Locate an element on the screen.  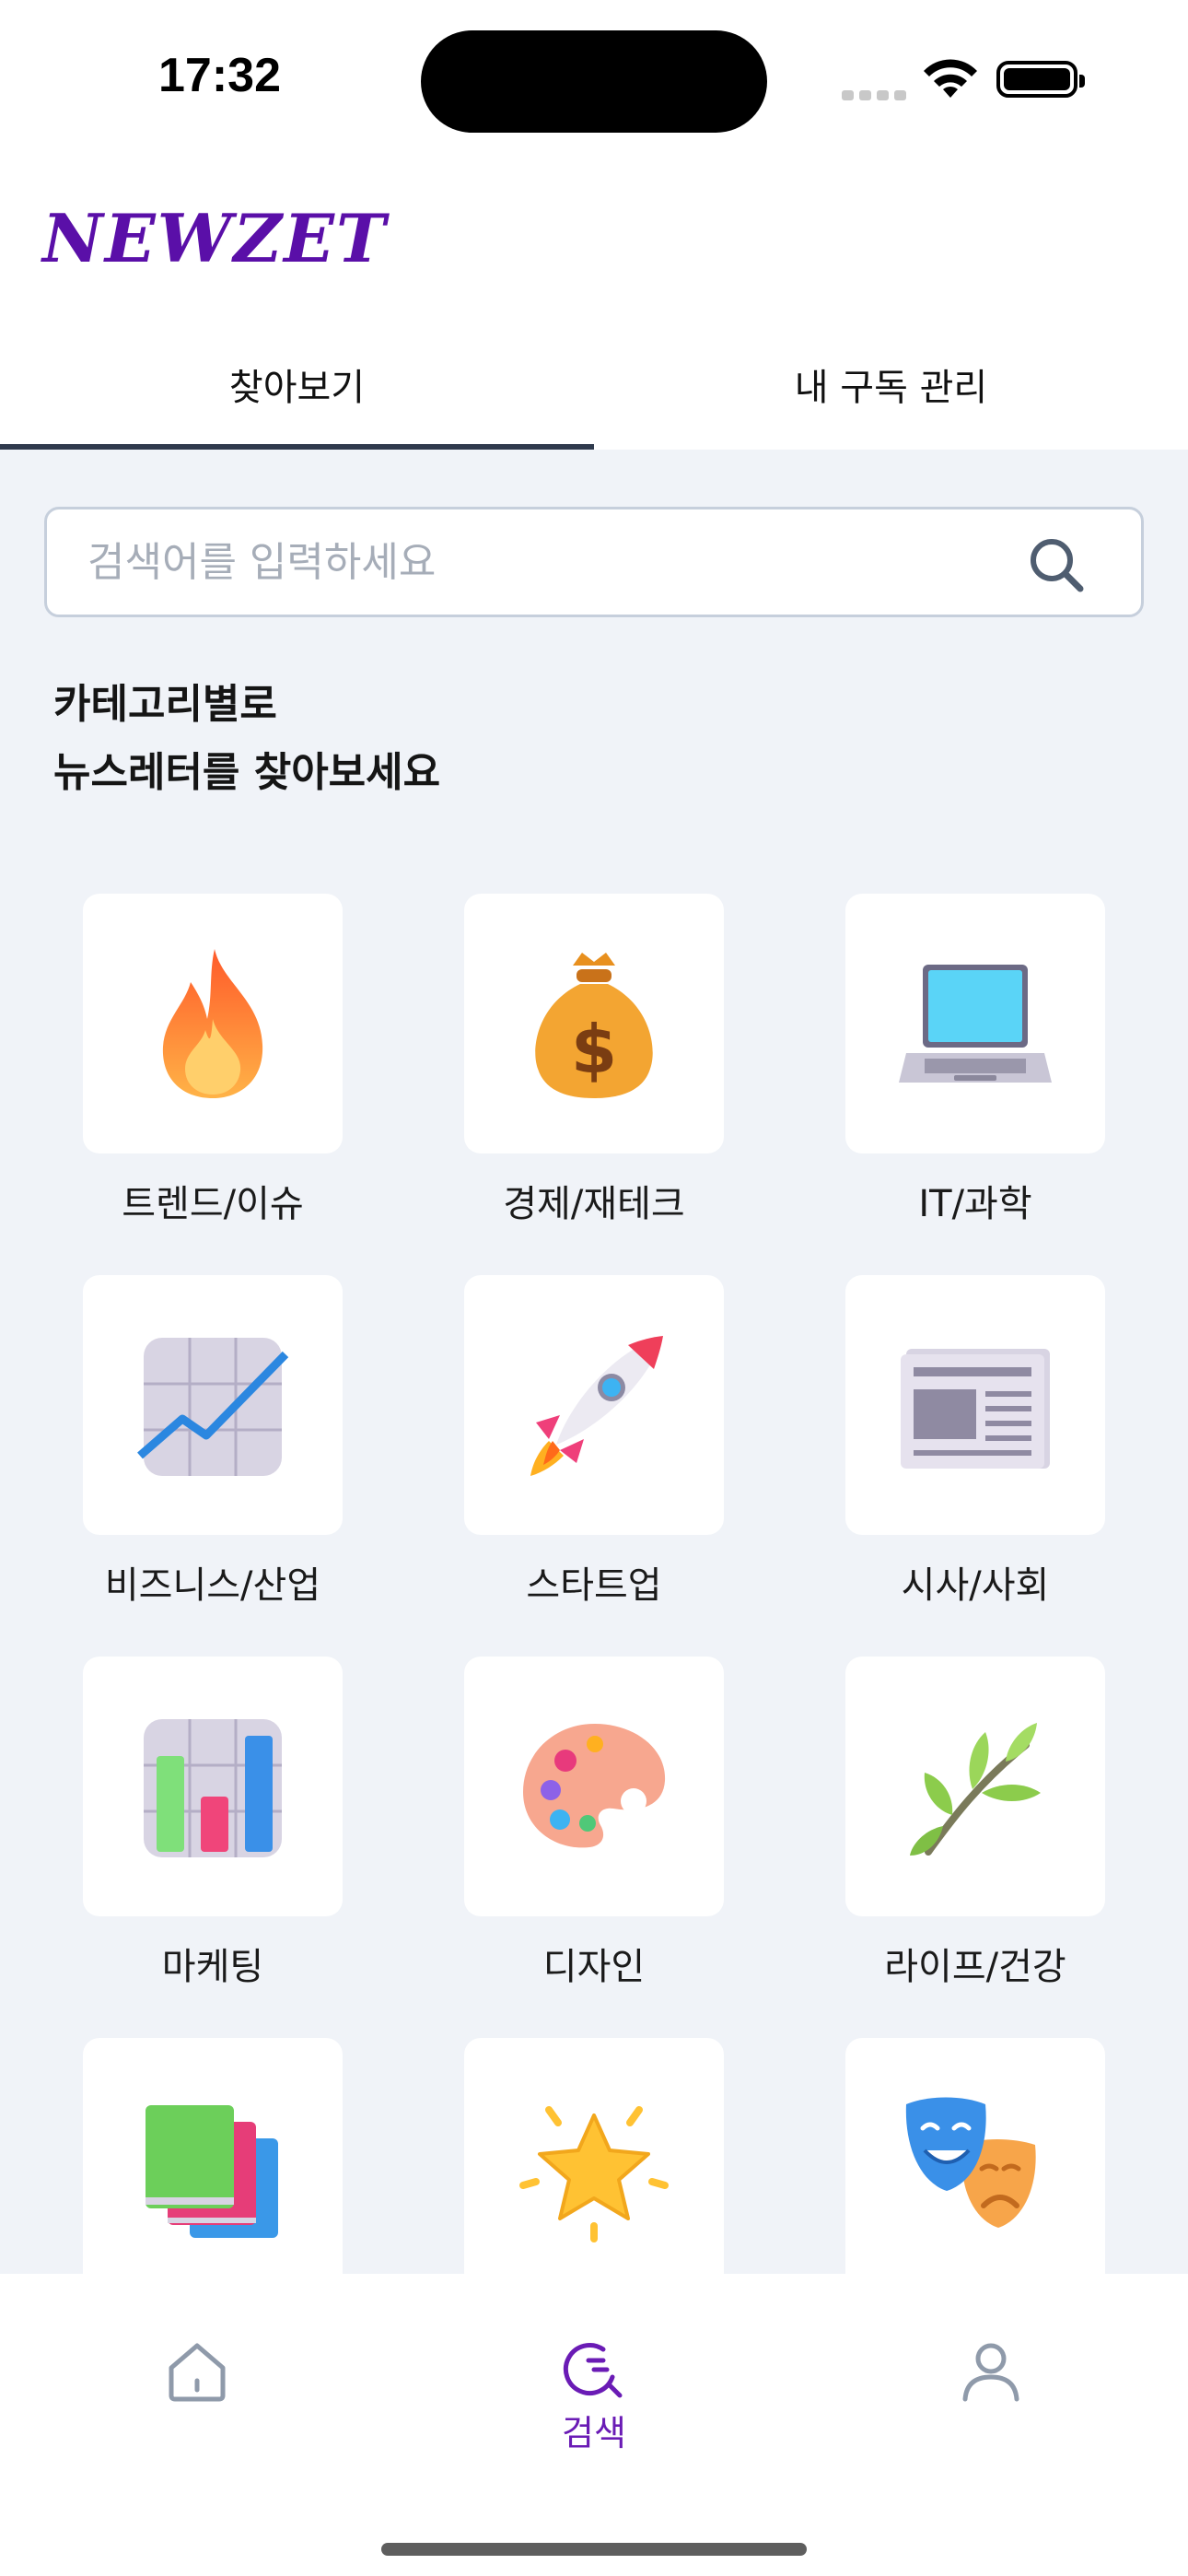
category-label: 라이프/건강 is located at coordinates (975, 1967).